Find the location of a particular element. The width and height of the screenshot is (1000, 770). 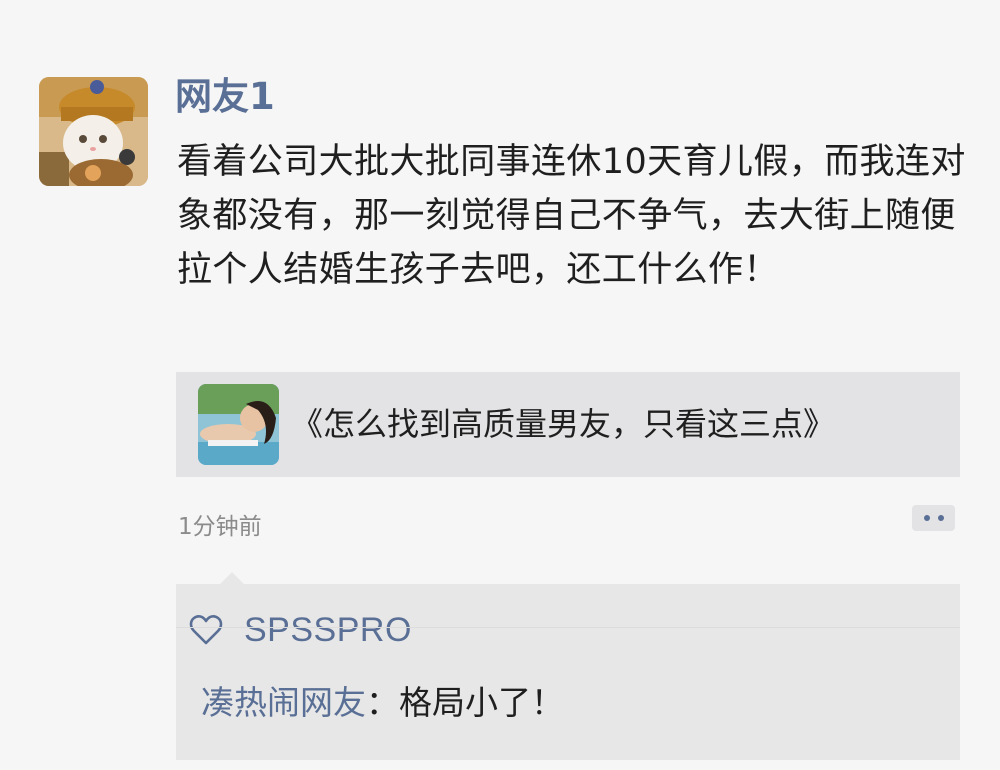

liker-name: SPSSPRO is located at coordinates (328, 630).